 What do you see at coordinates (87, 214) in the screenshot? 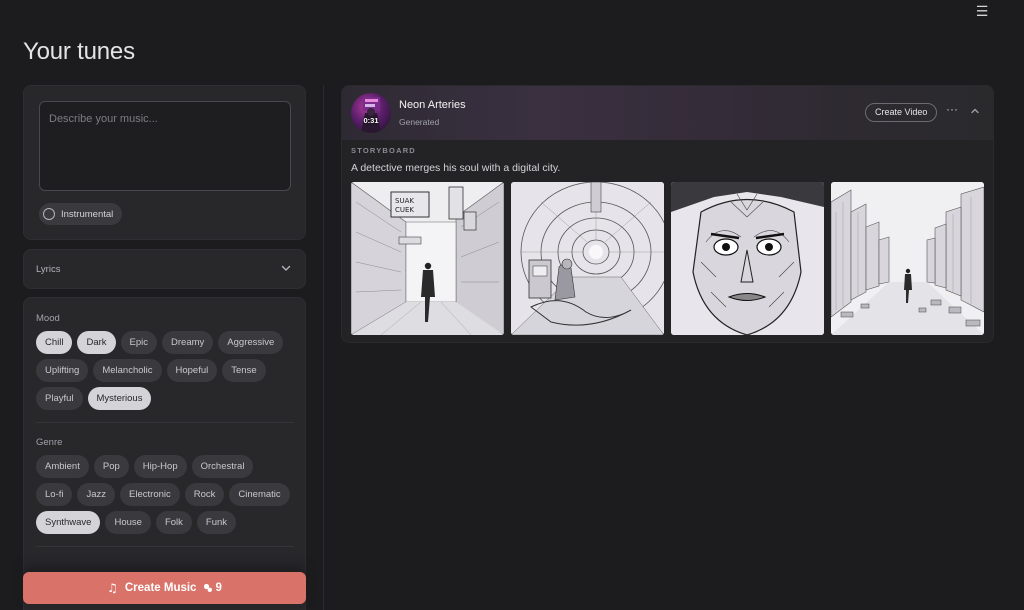
I see `instrumental-label: Instrumental` at bounding box center [87, 214].